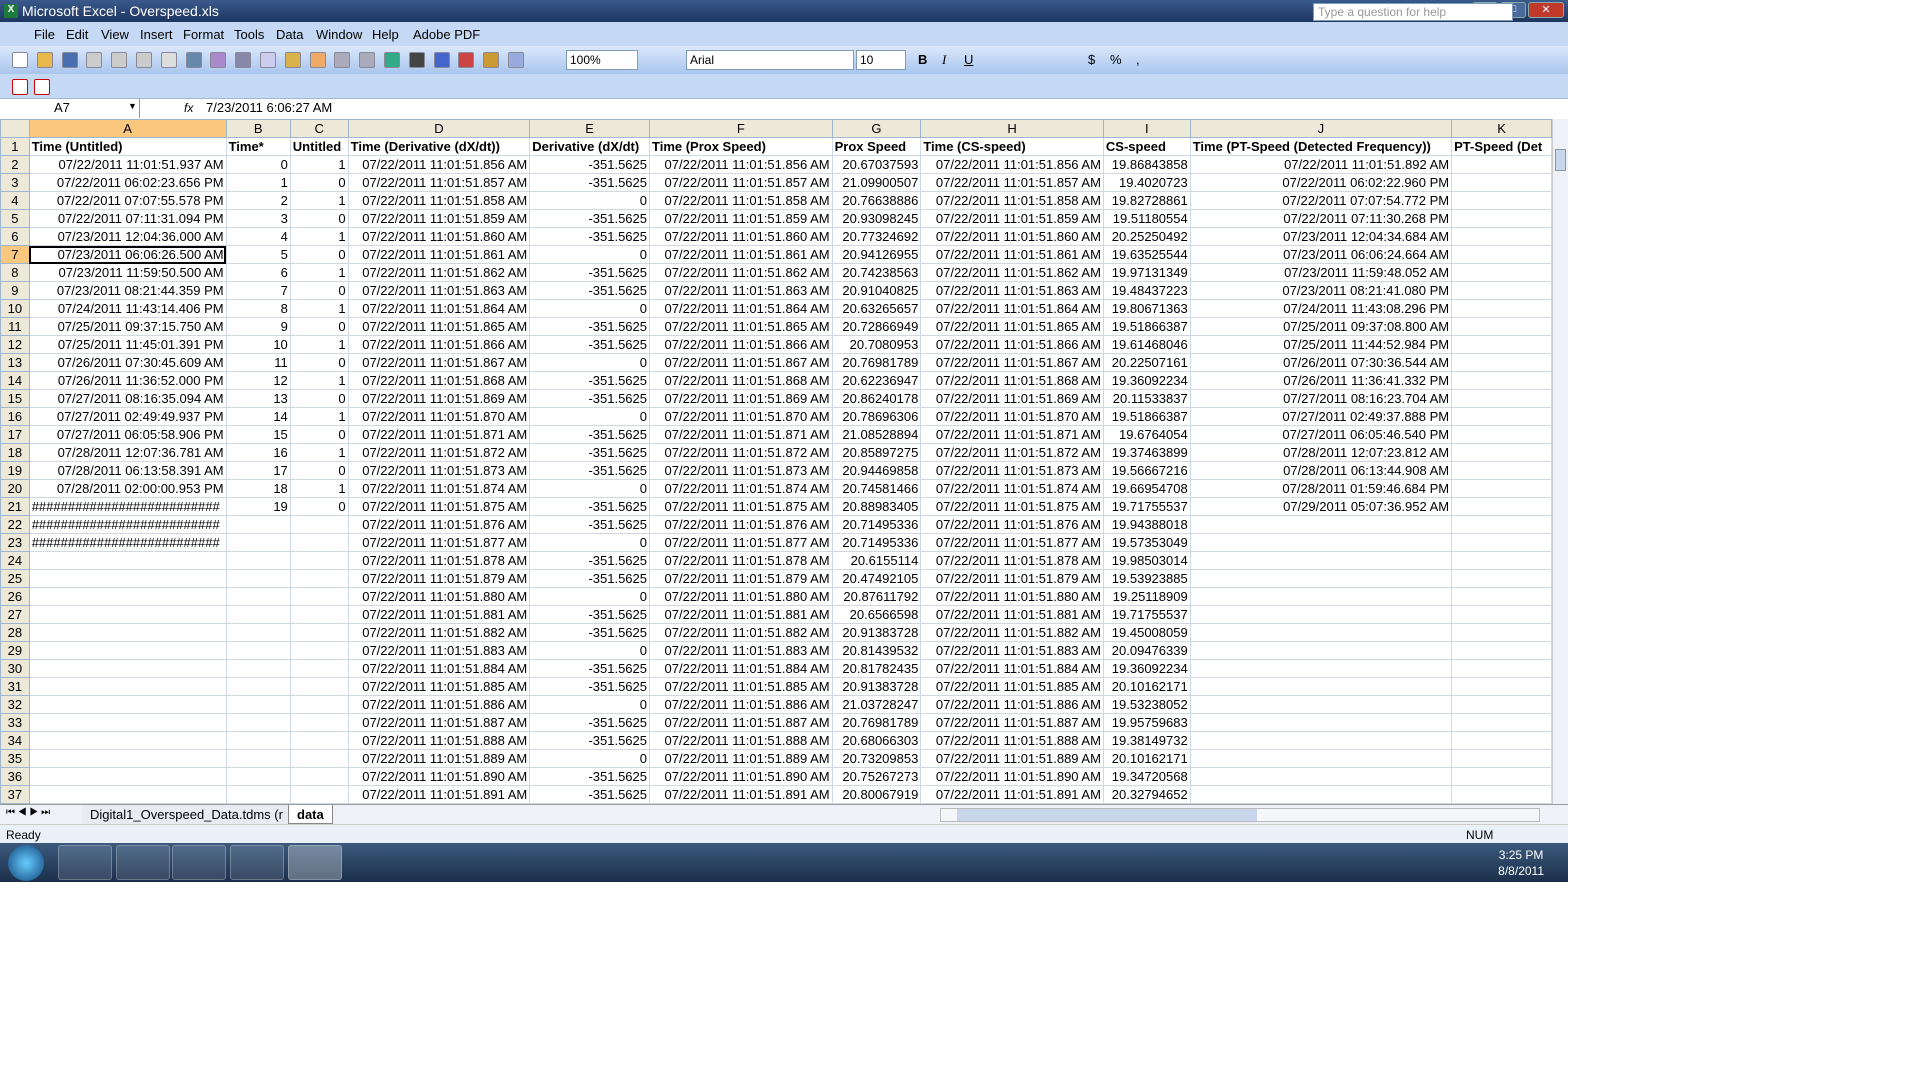 The width and height of the screenshot is (1920, 1080). I want to click on cell-C17: 0, so click(319, 434).